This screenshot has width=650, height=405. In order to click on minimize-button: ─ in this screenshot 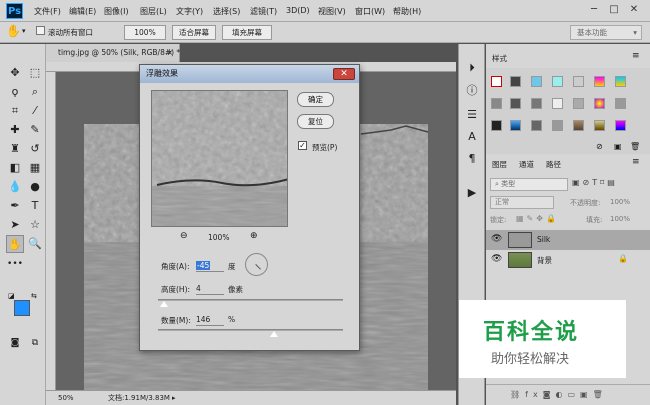, I will do `click(594, 10)`.